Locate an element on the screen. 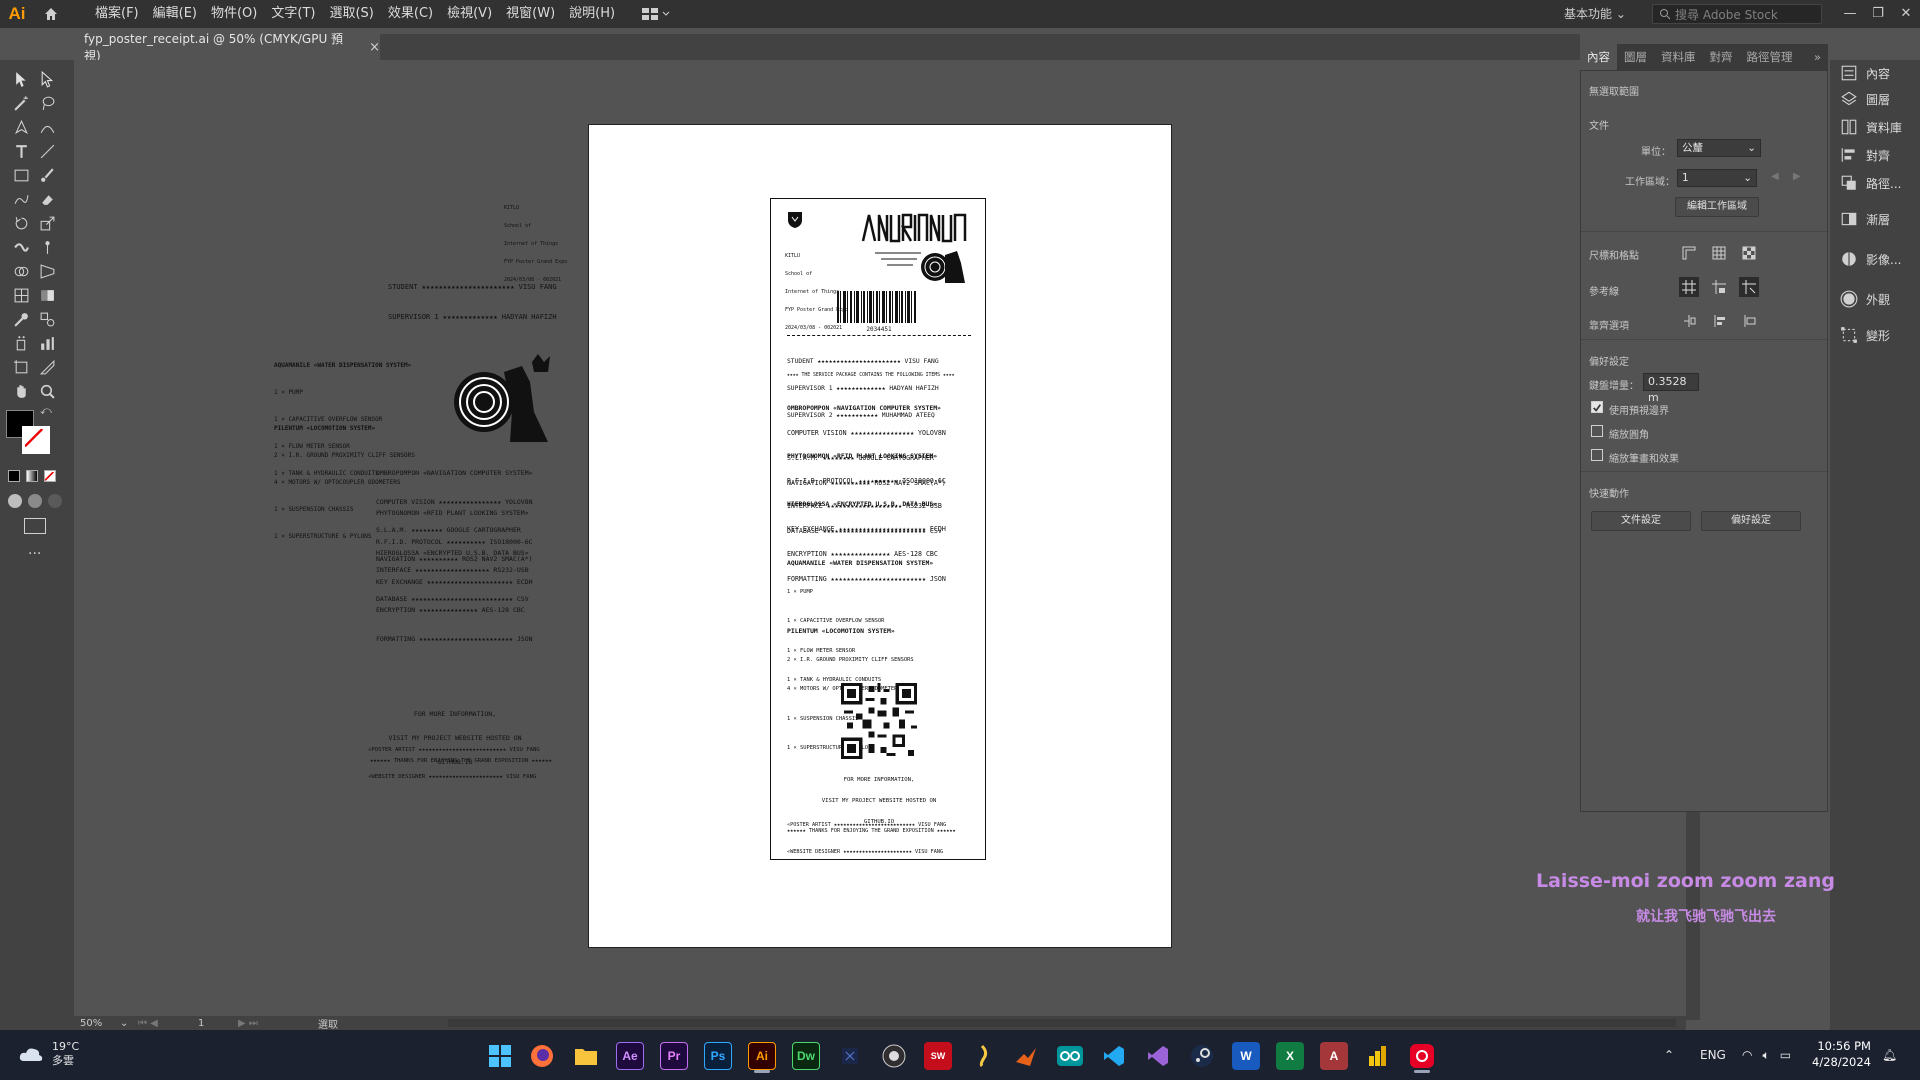 This screenshot has height=1080, width=1920. menu-edit: 編輯(E) is located at coordinates (175, 14).